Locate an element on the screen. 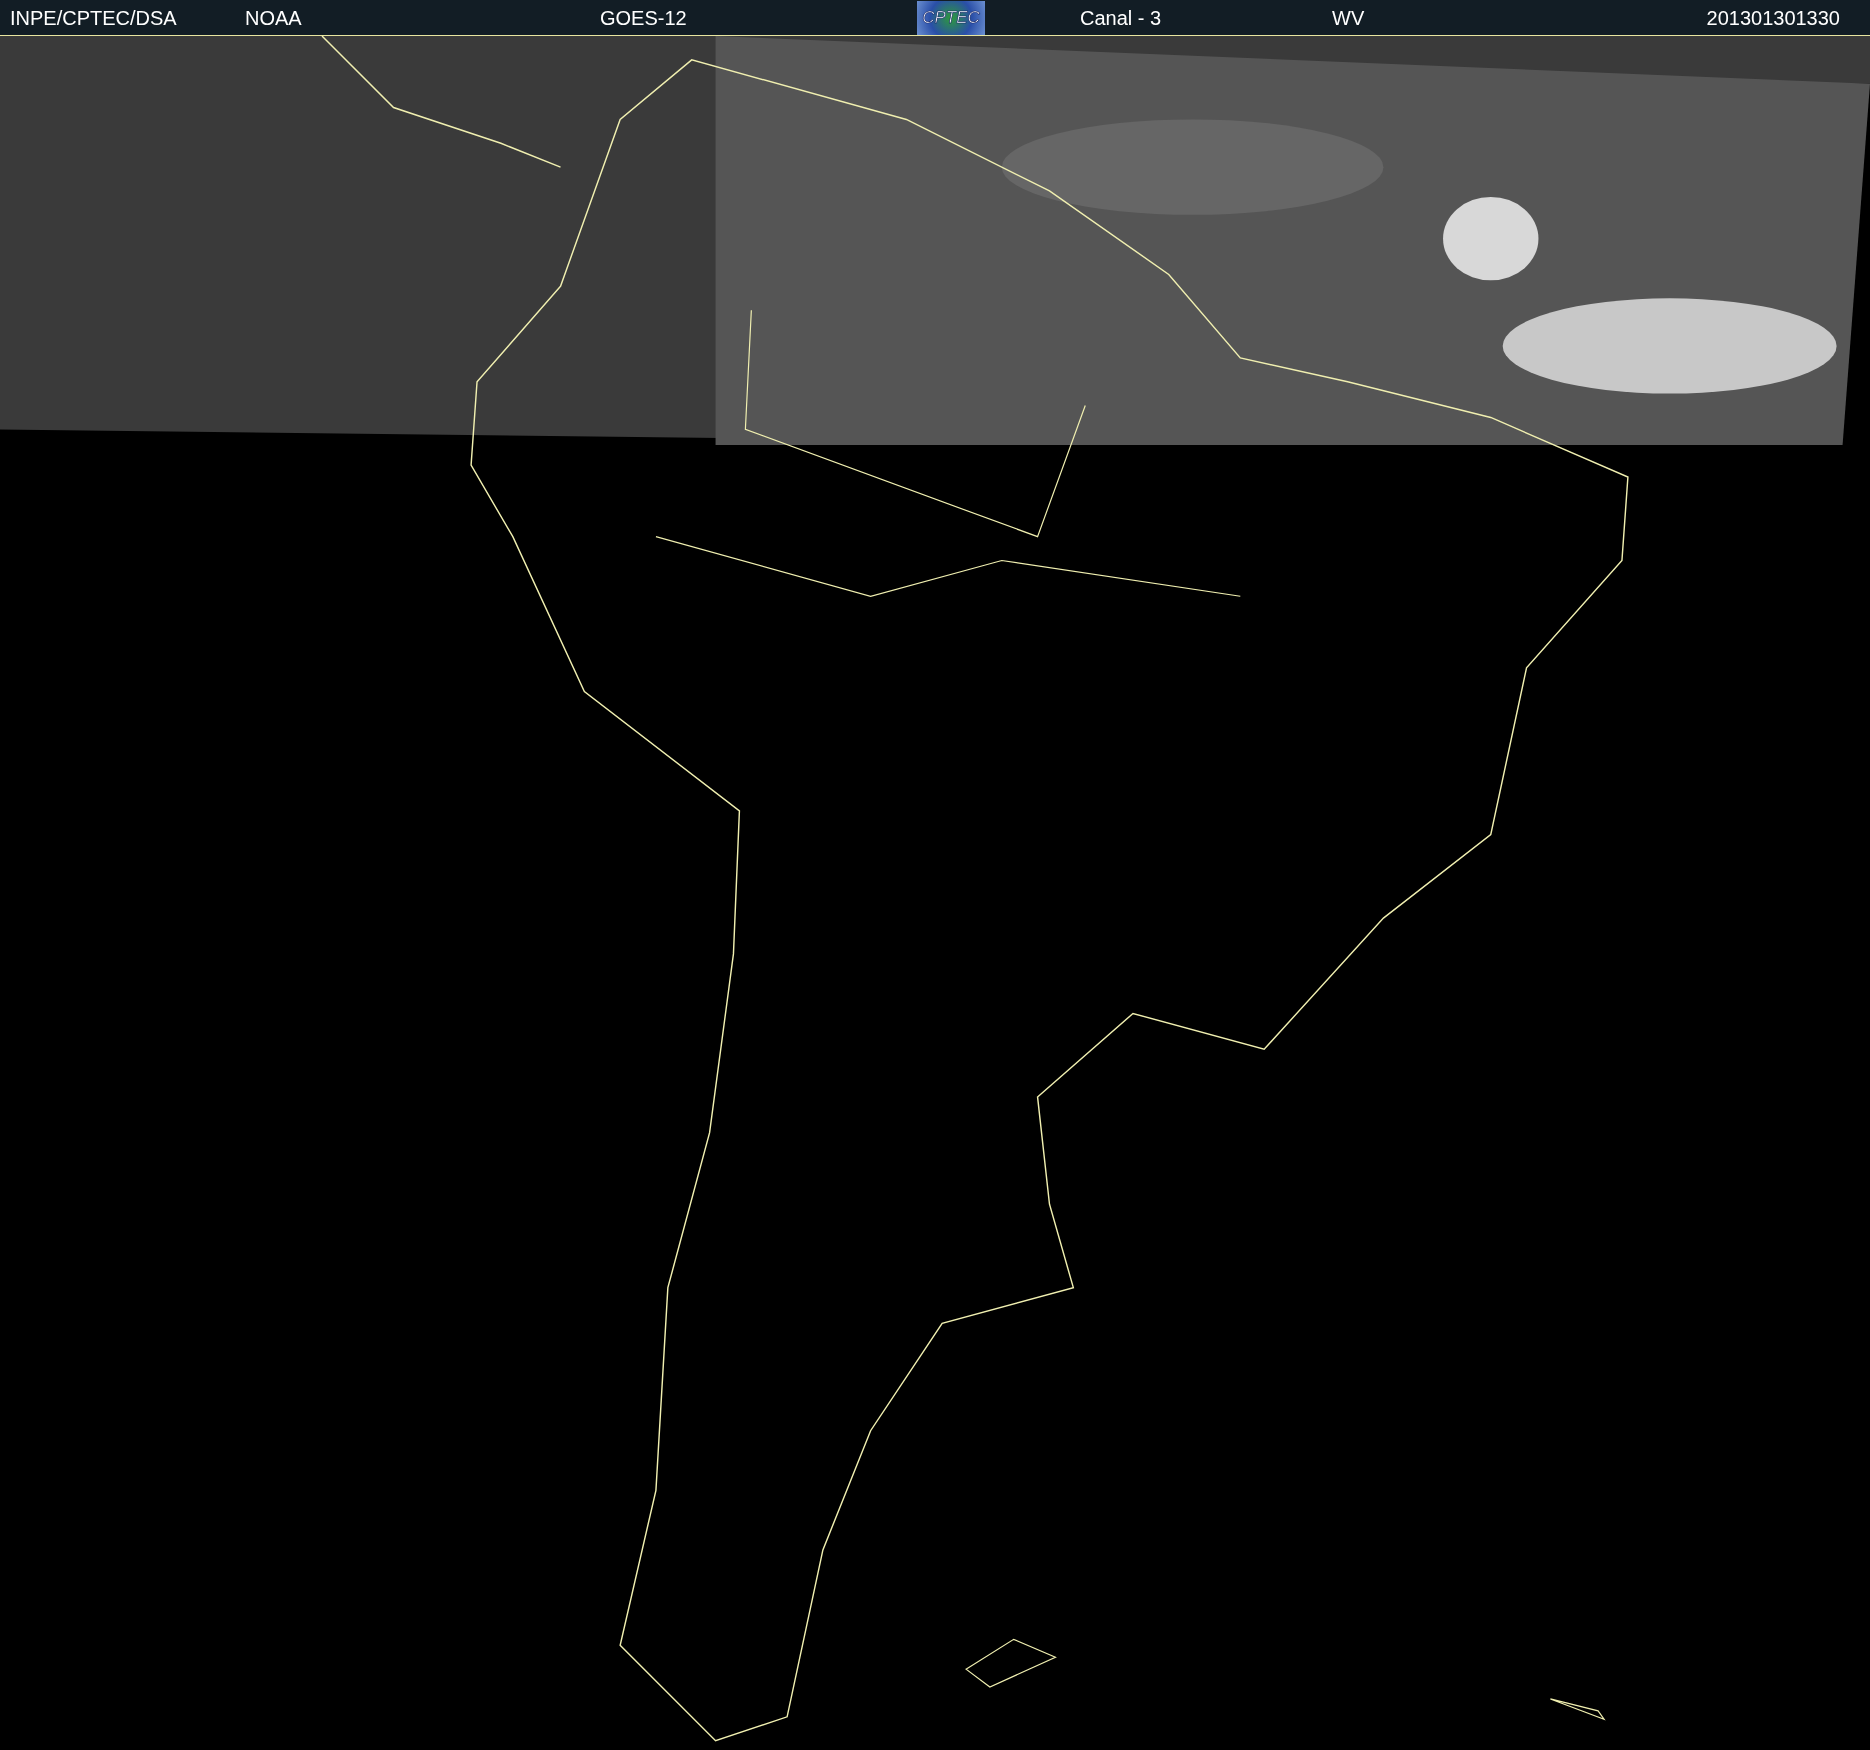 Image resolution: width=1870 pixels, height=1750 pixels. logo: CPTEC is located at coordinates (951, 17).